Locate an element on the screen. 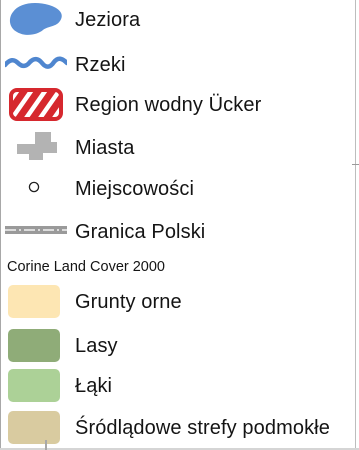  legend-label-rivers: Rzeki is located at coordinates (100, 65).